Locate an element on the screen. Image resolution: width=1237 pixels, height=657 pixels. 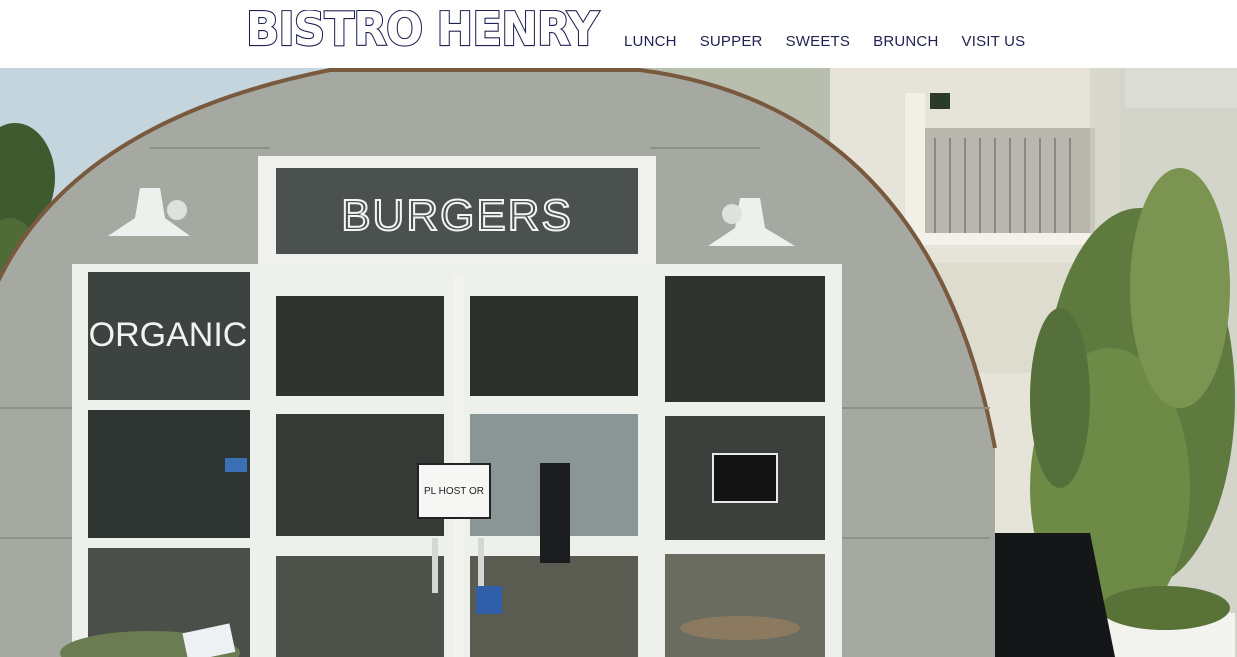
logo-wordmark: BISTRO HENRY is located at coordinates (424, 30).